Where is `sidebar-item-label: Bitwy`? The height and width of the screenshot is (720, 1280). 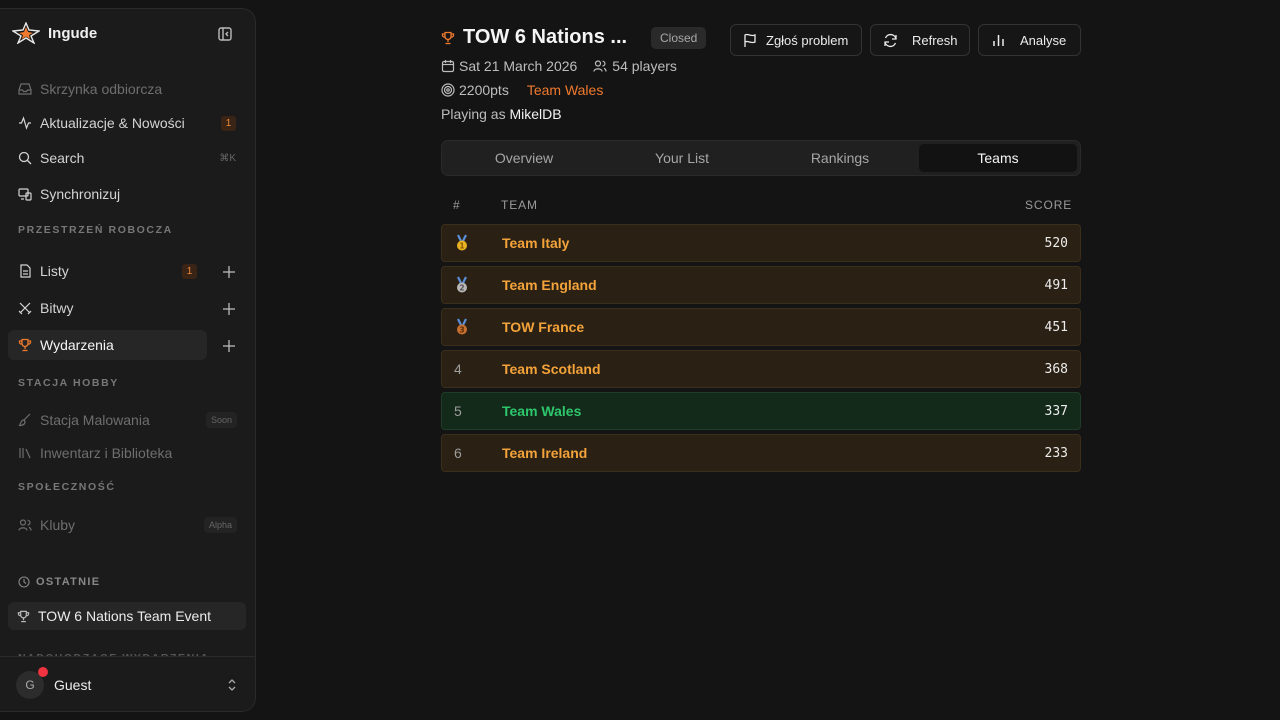
sidebar-item-label: Bitwy is located at coordinates (57, 308).